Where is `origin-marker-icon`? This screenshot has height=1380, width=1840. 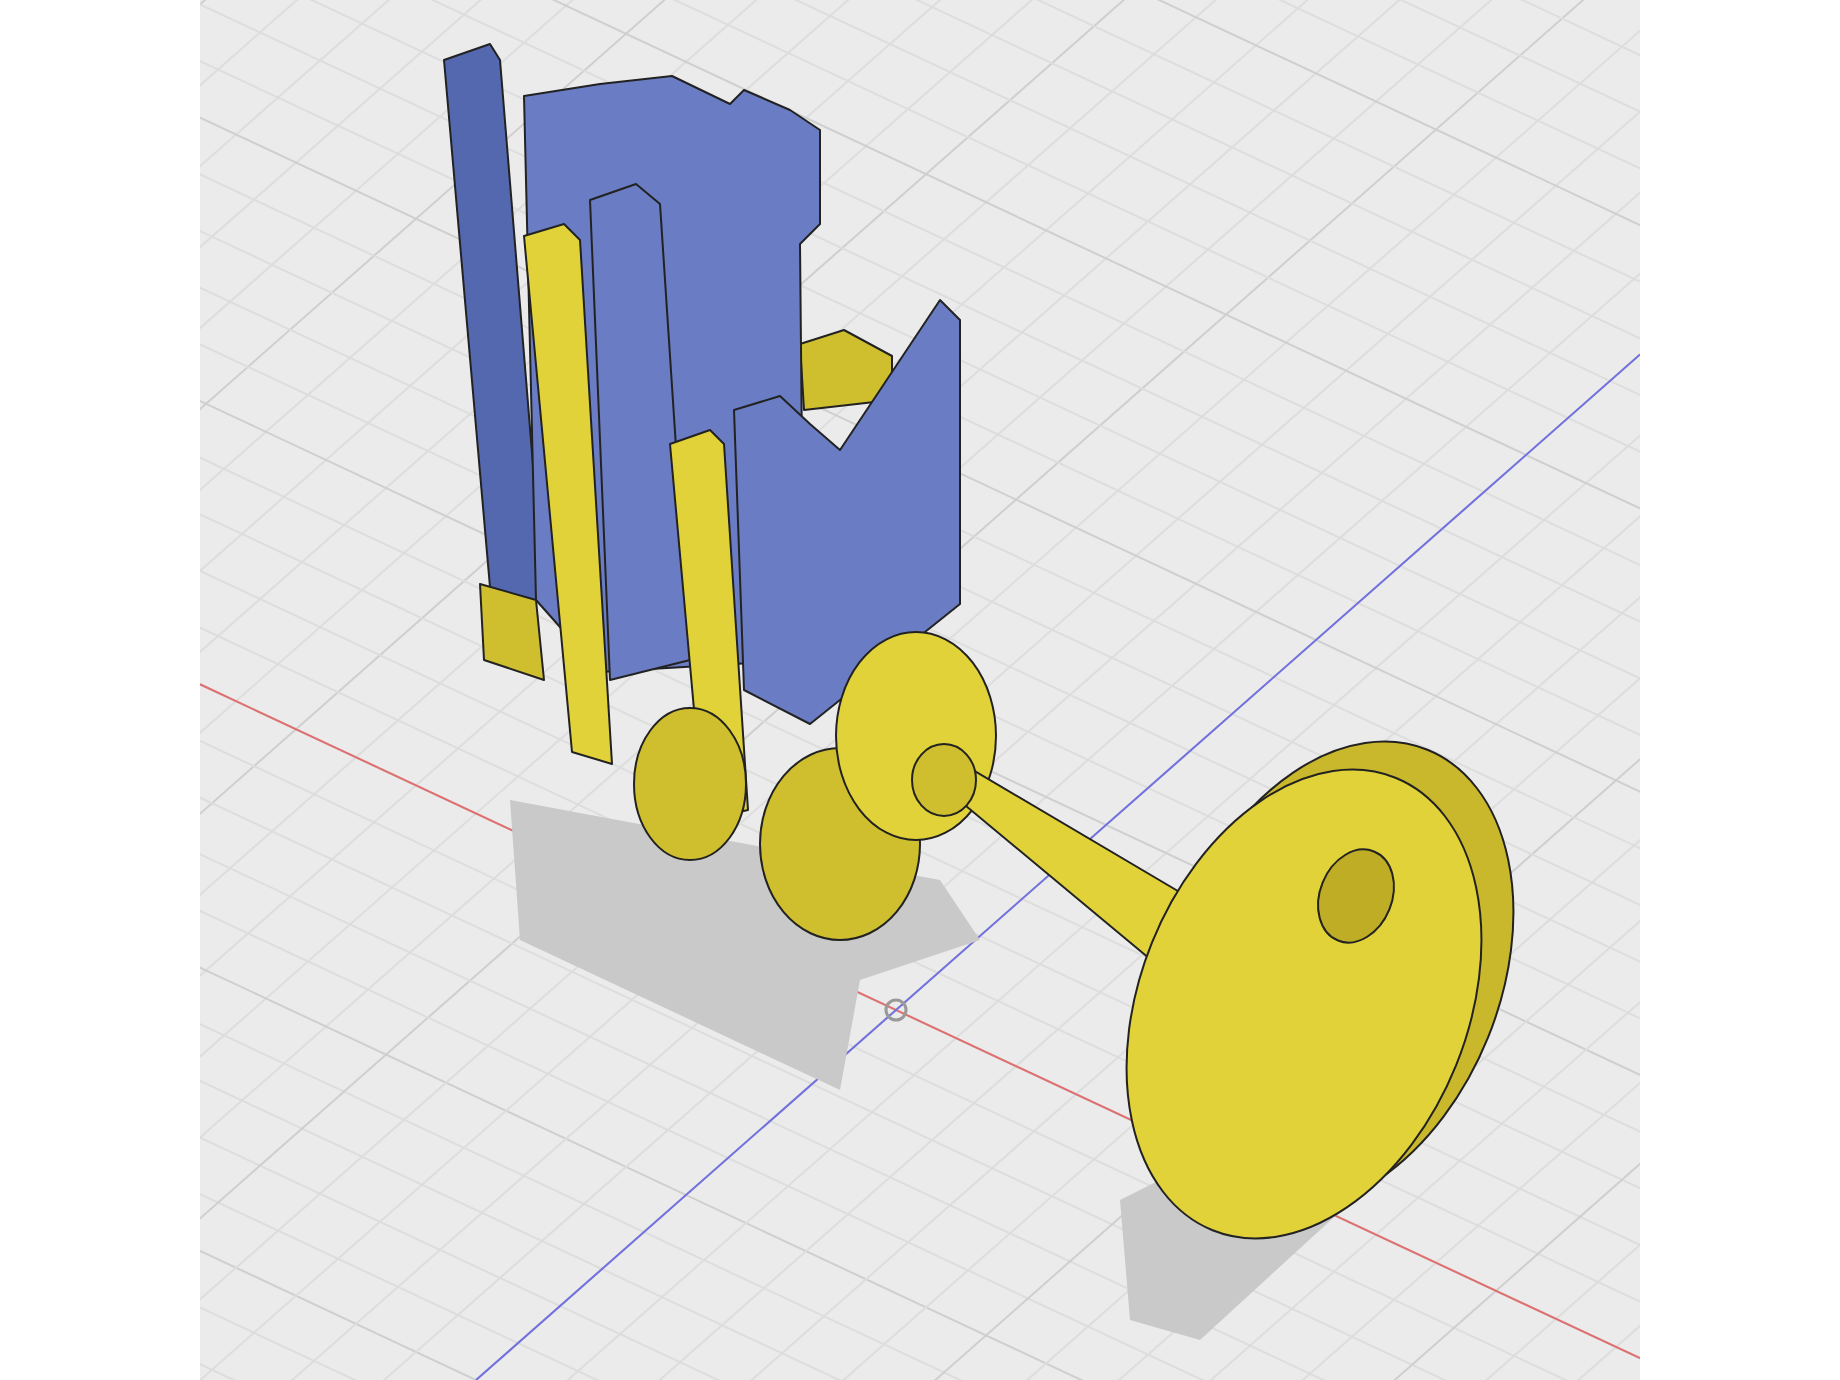 origin-marker-icon is located at coordinates (896, 1010).